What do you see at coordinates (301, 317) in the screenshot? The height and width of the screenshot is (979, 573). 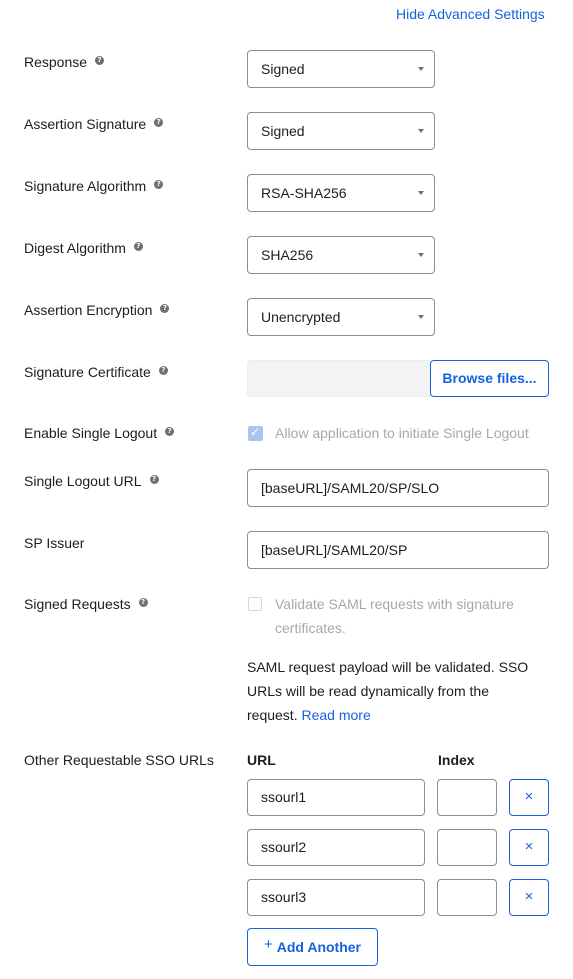 I see `assertion-encryption-select-value: Unencrypted` at bounding box center [301, 317].